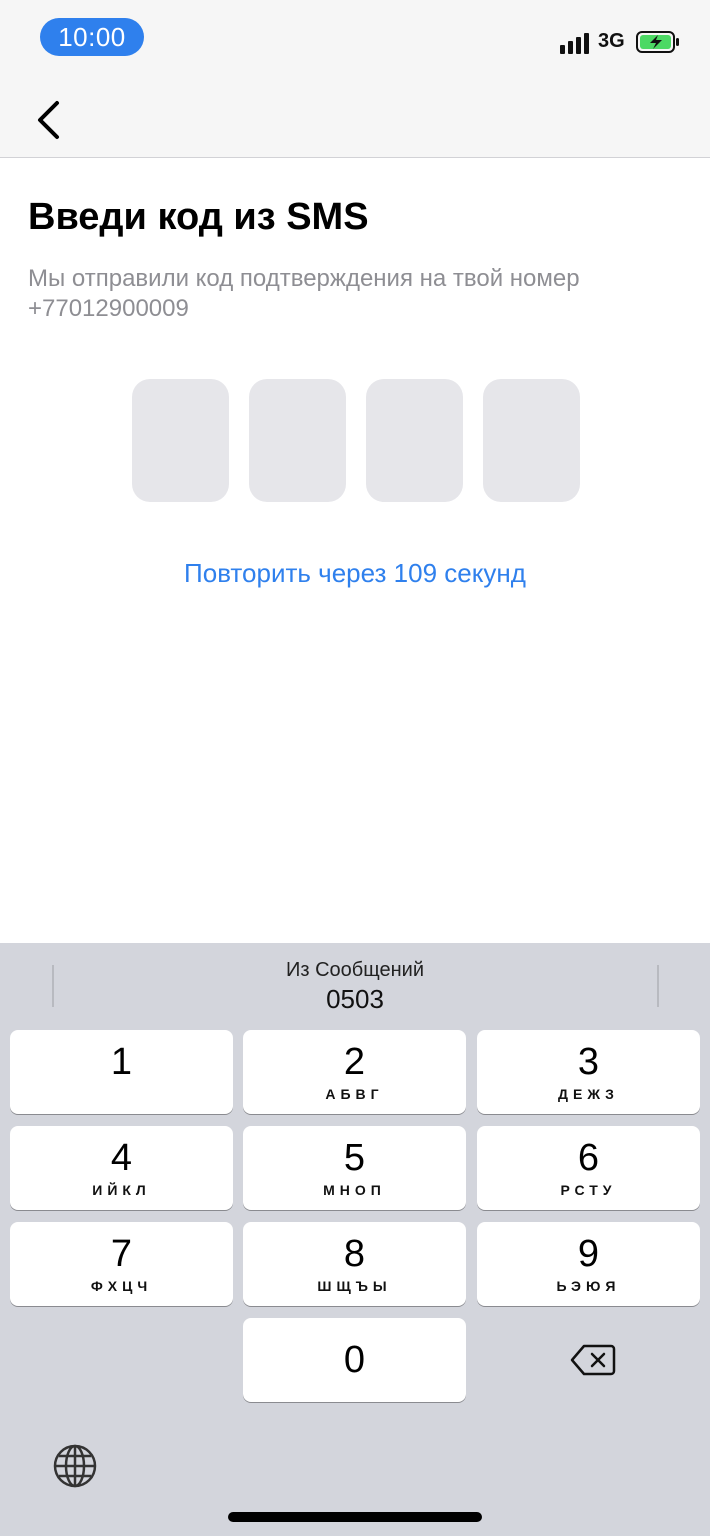 The image size is (710, 1536). I want to click on code-input-row, so click(356, 440).